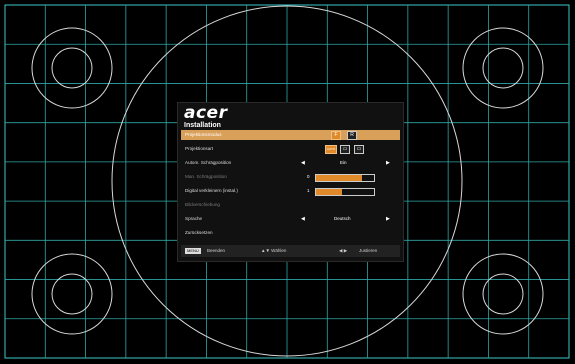 The width and height of the screenshot is (575, 364). Describe the element at coordinates (345, 192) in the screenshot. I see `digital-zoom-slider` at that location.